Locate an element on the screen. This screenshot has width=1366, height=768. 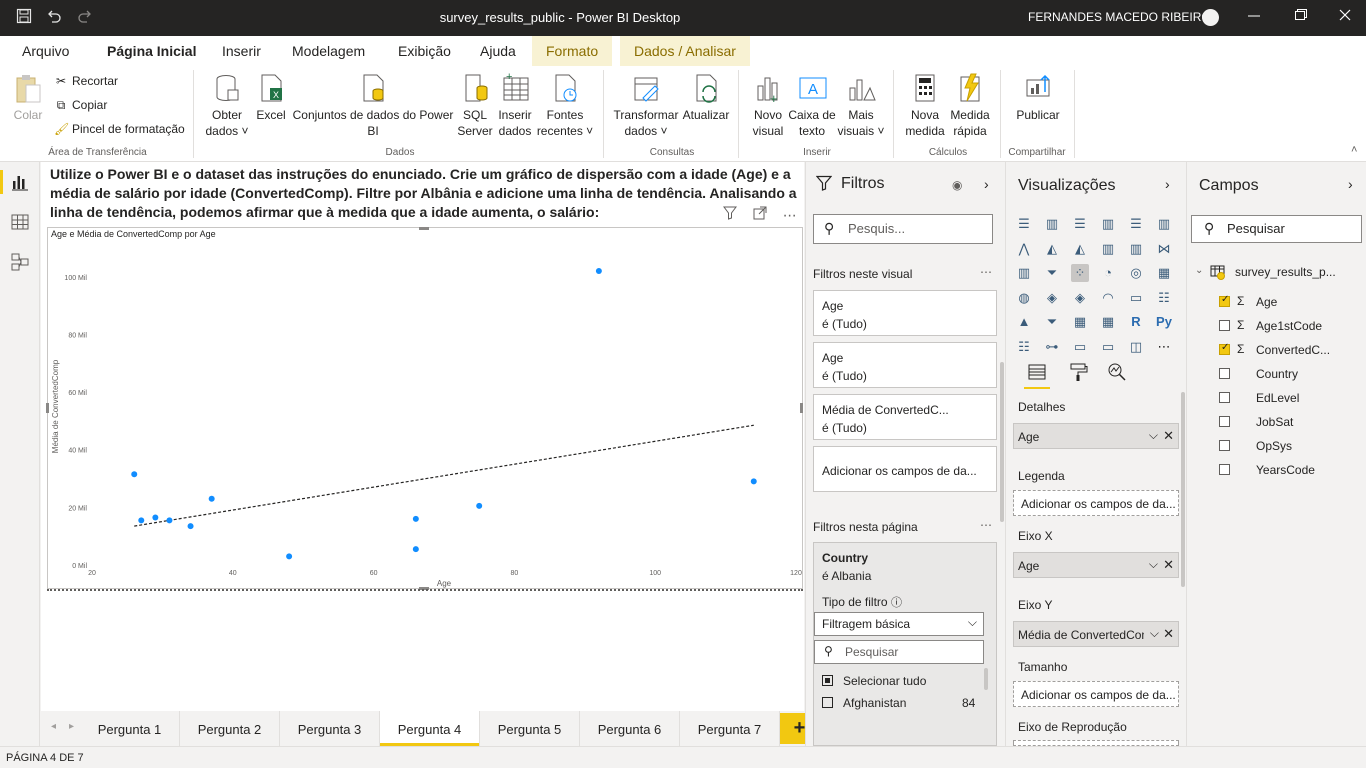
multi-card-icon: ☷ is located at coordinates (1164, 298).